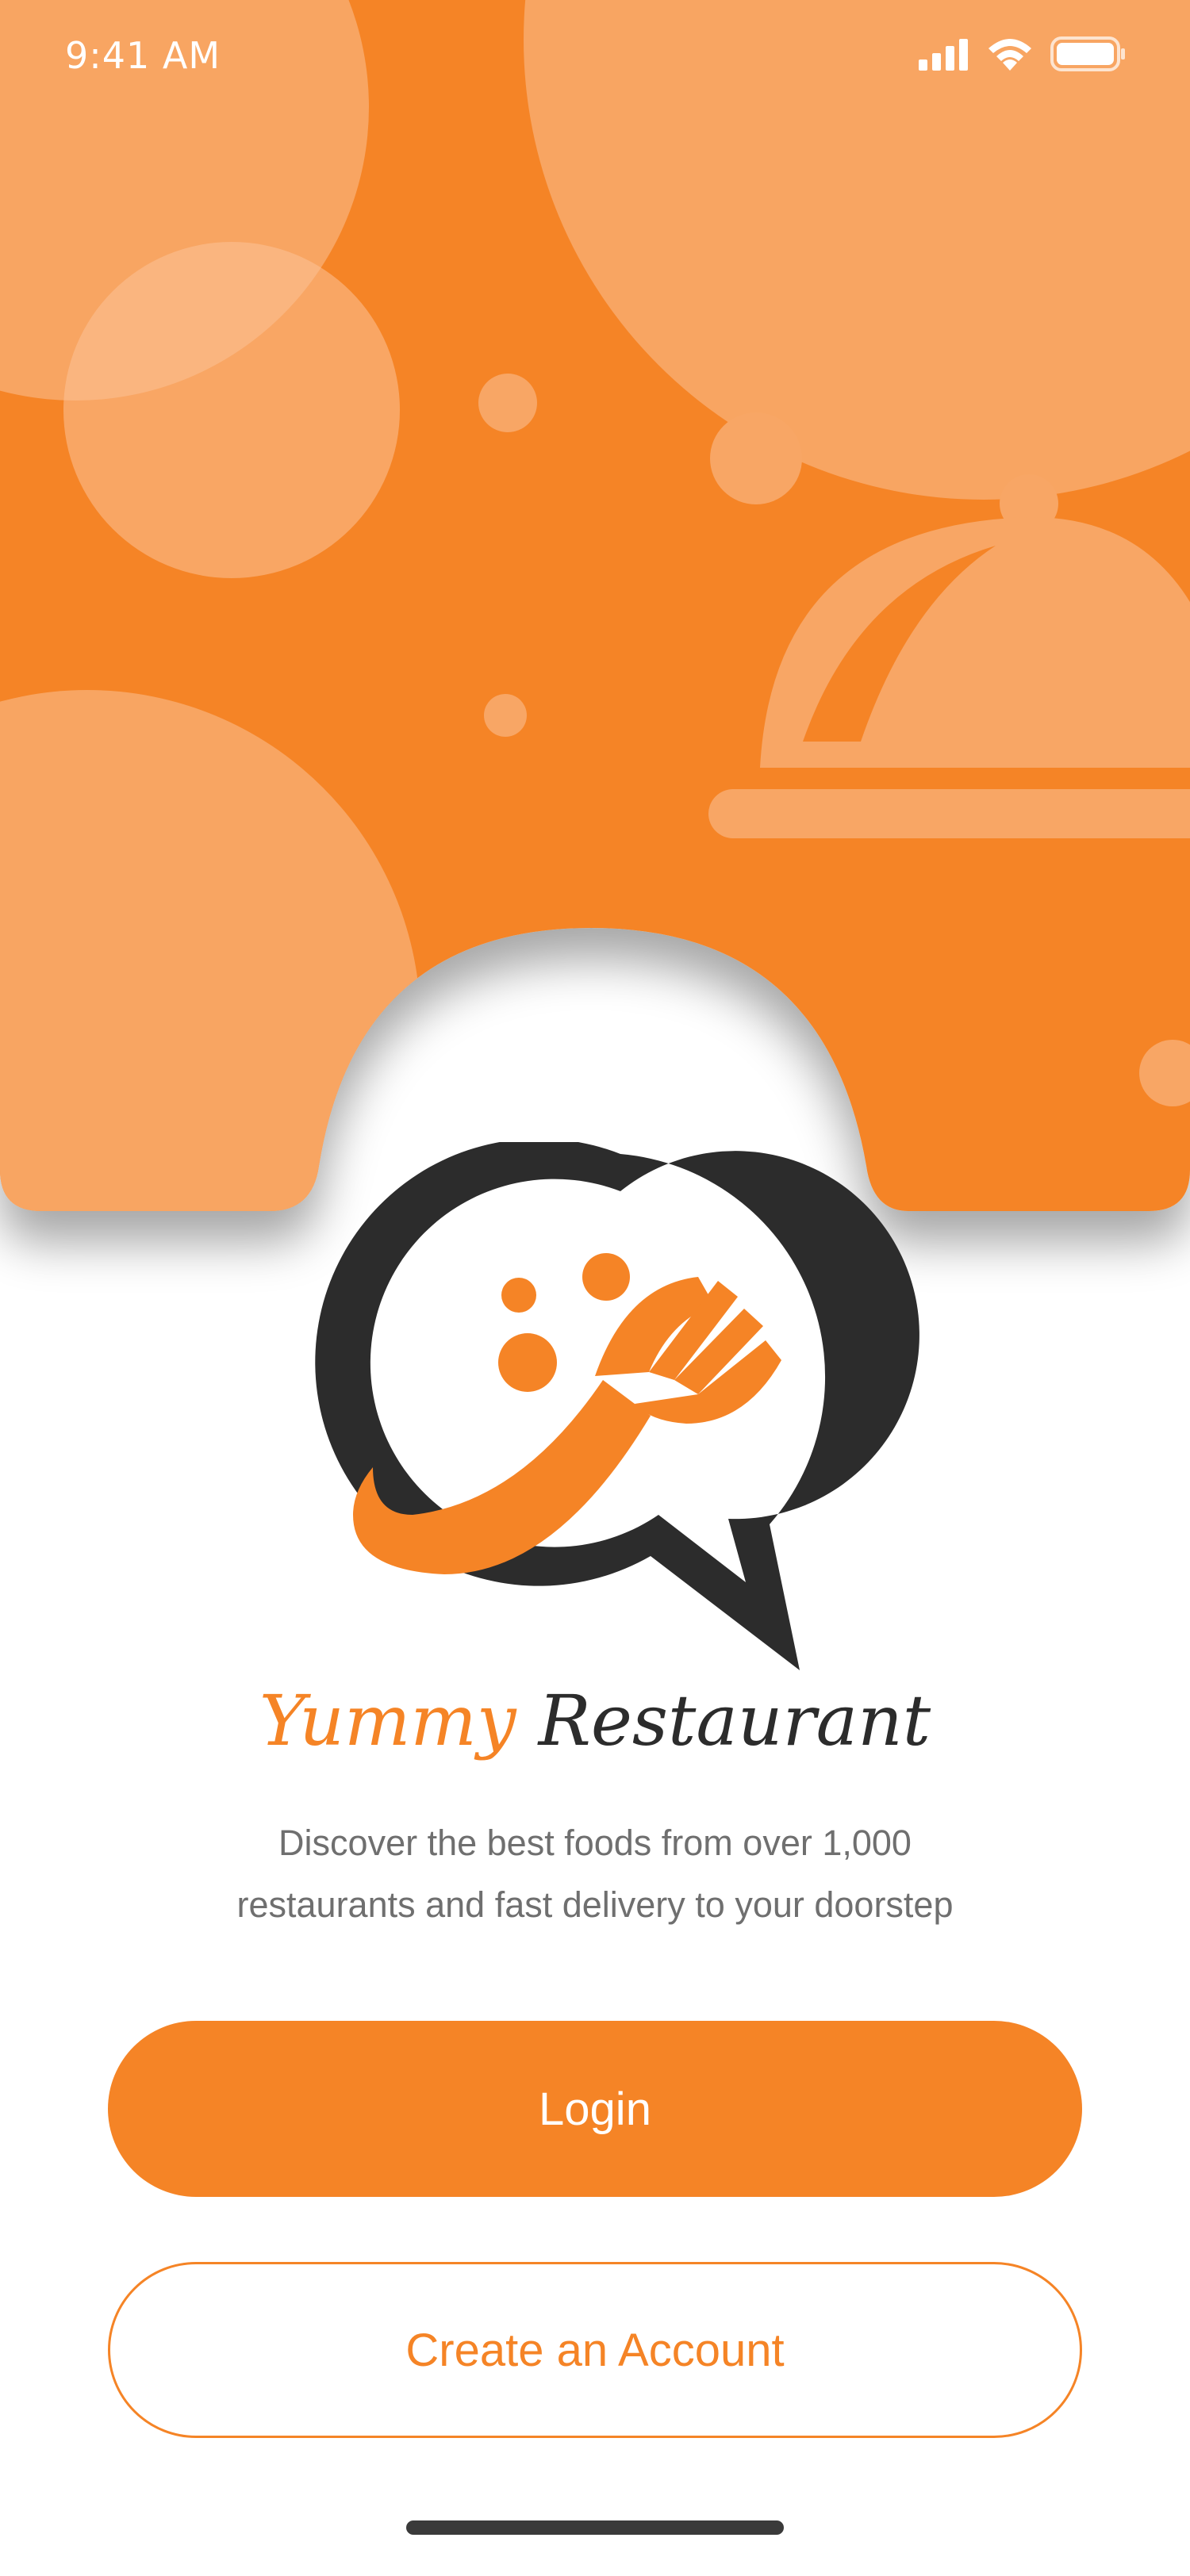  I want to click on brand-title: Yummy Restaurant, so click(595, 1721).